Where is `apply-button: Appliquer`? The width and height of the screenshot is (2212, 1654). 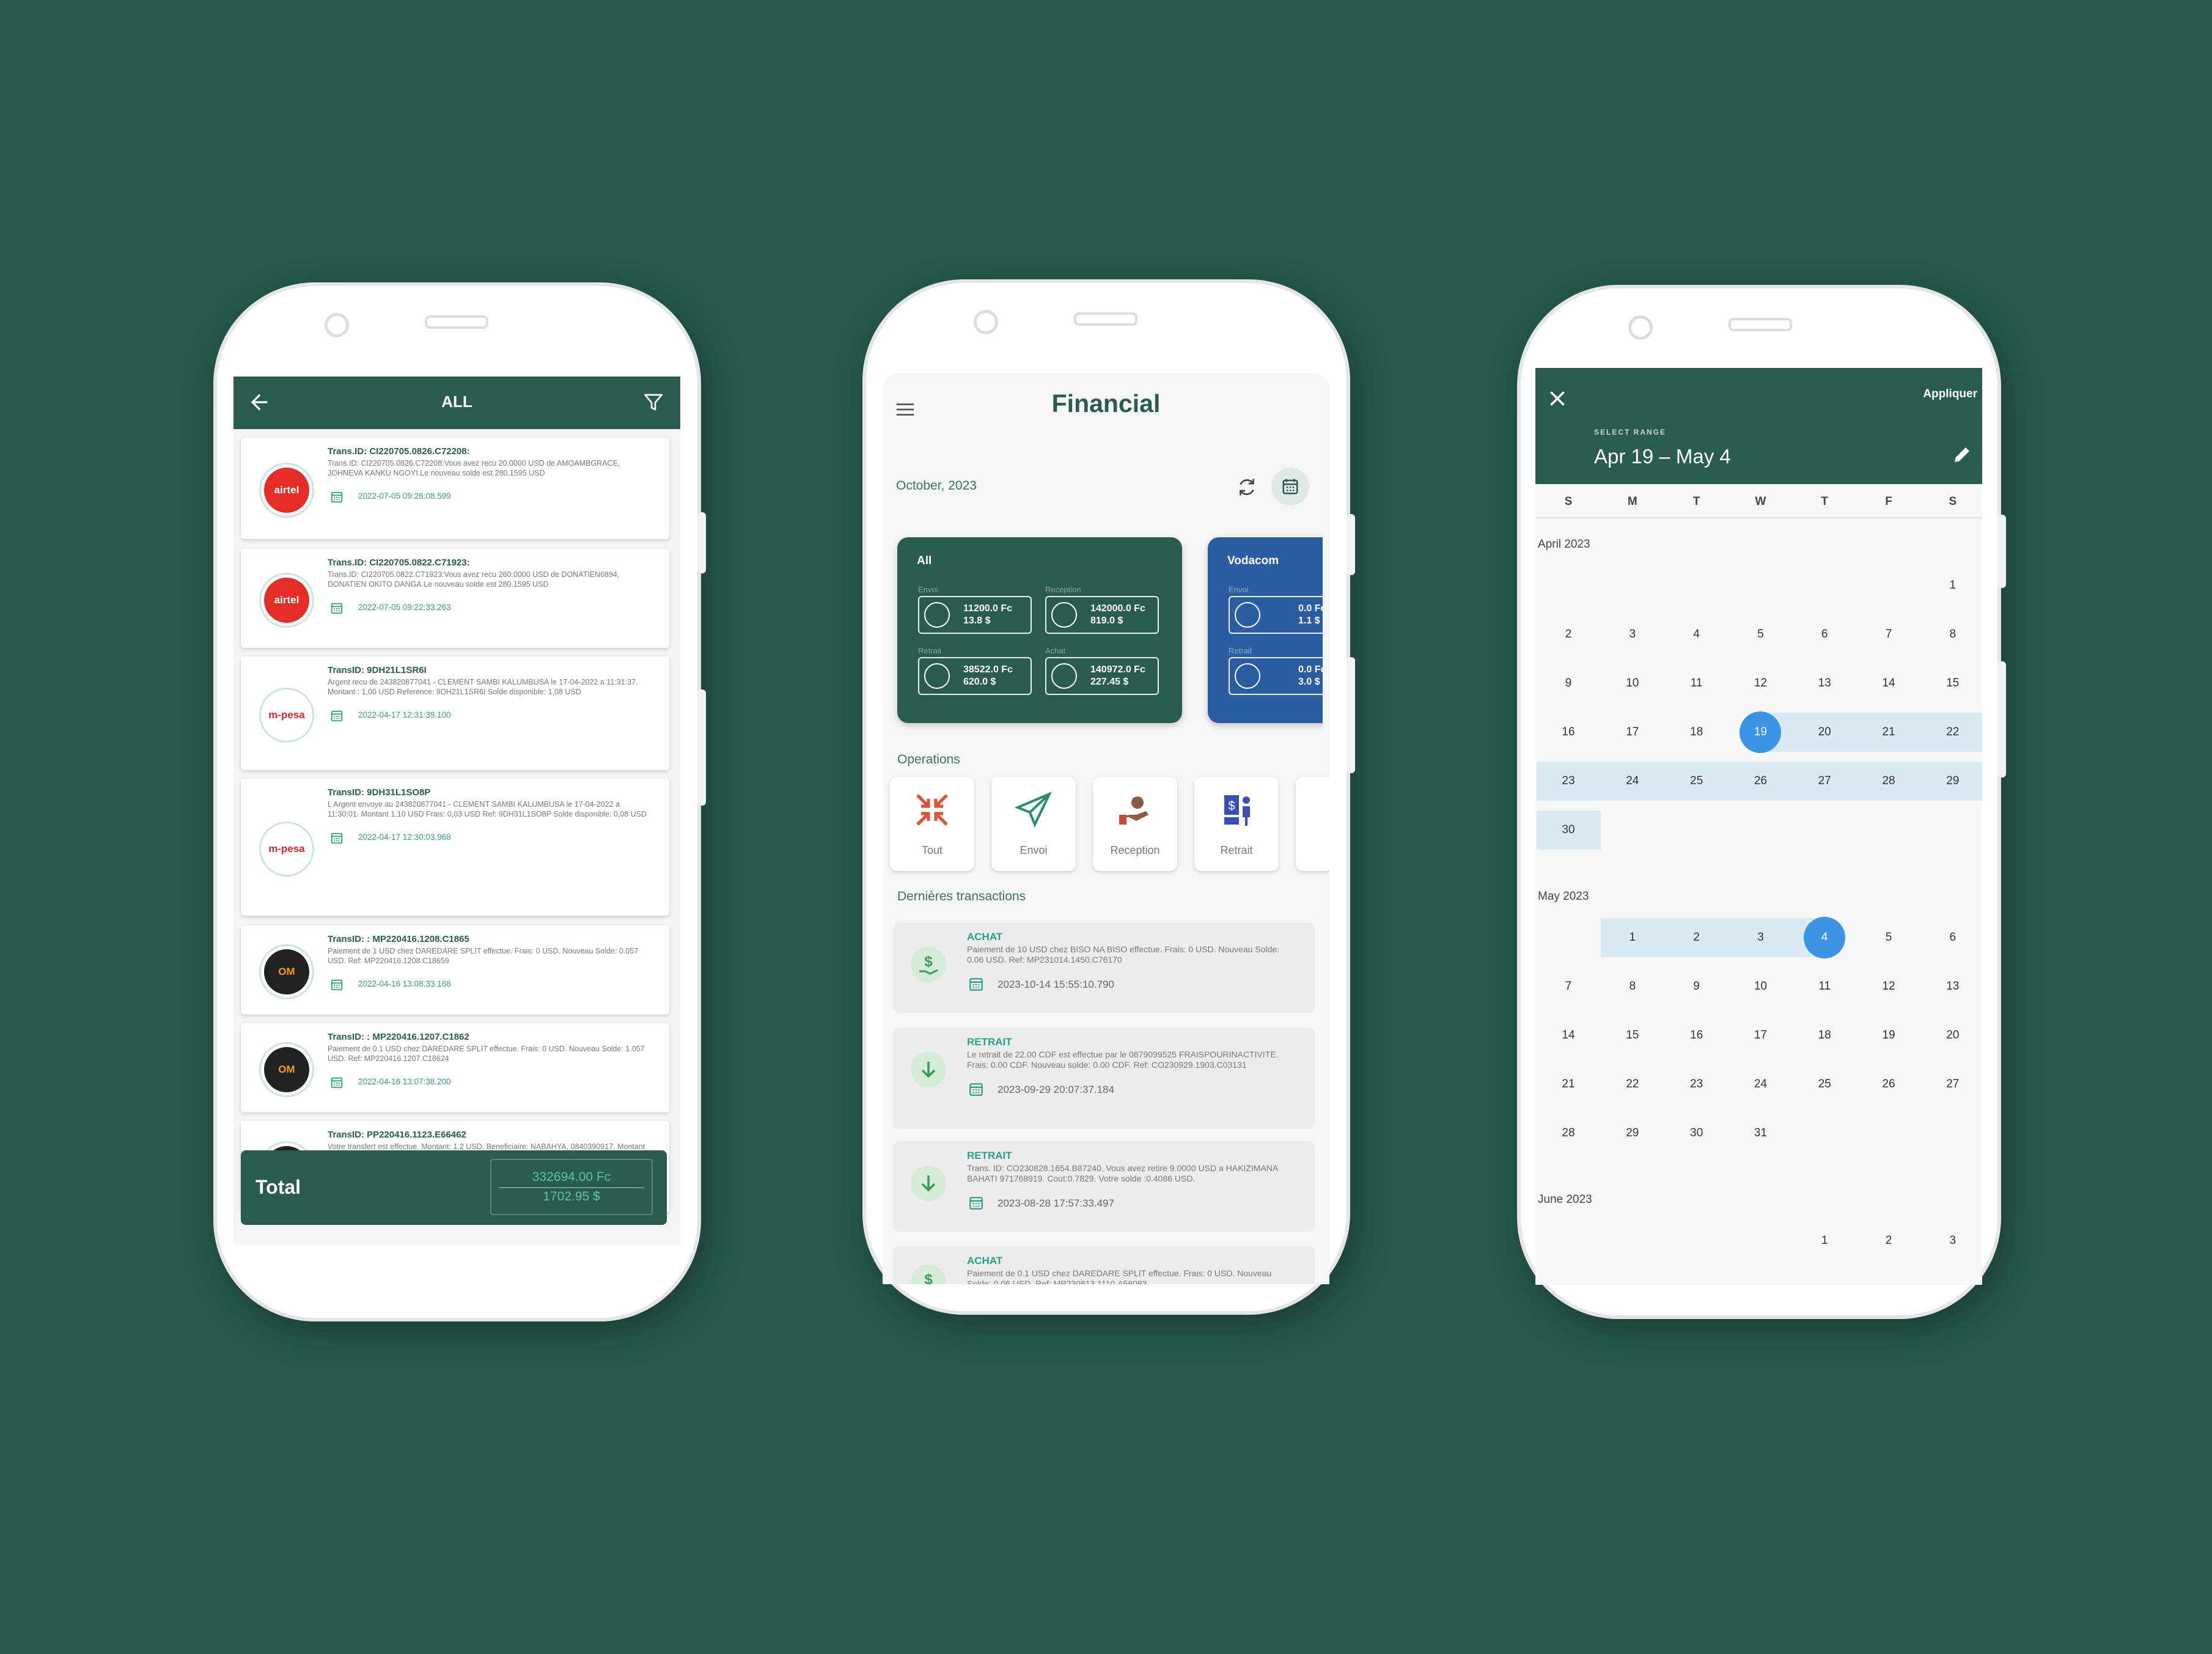
apply-button: Appliquer is located at coordinates (1950, 394).